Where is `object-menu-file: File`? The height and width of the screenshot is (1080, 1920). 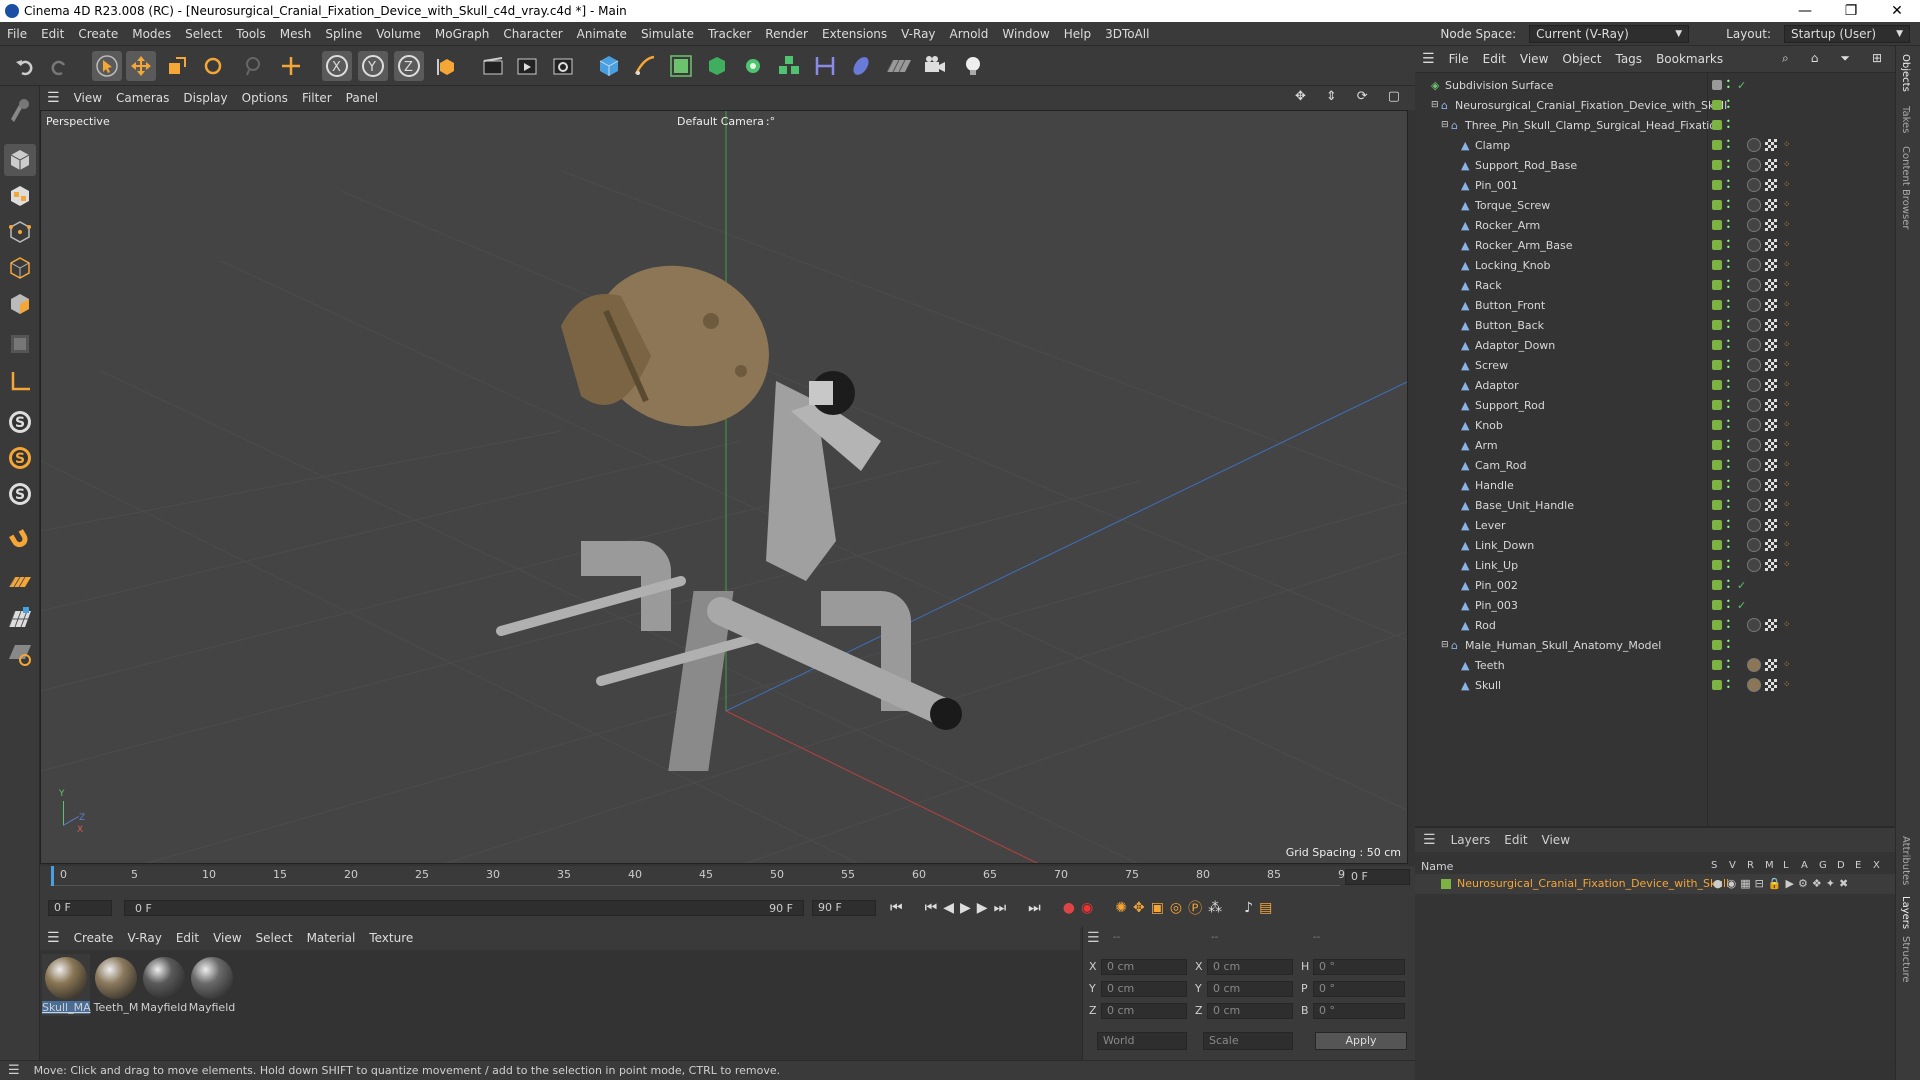 object-menu-file: File is located at coordinates (1459, 59).